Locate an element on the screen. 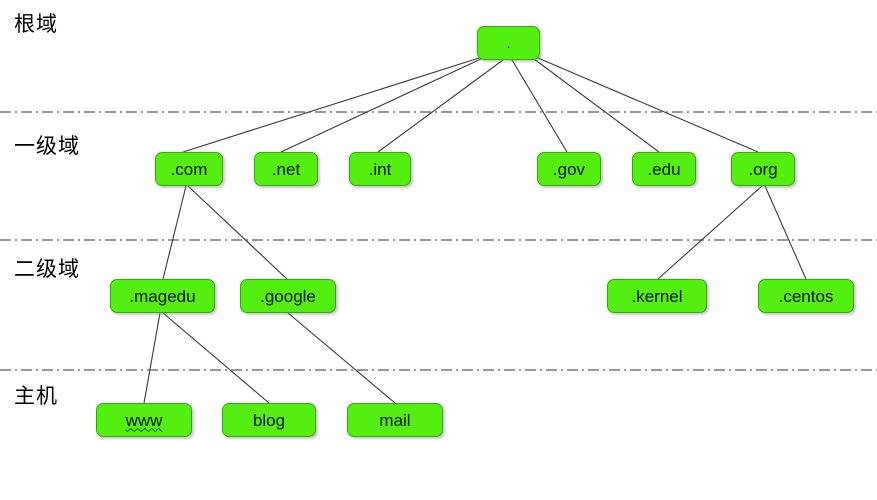 Image resolution: width=877 pixels, height=500 pixels. tier-label: 一级域 is located at coordinates (47, 146).